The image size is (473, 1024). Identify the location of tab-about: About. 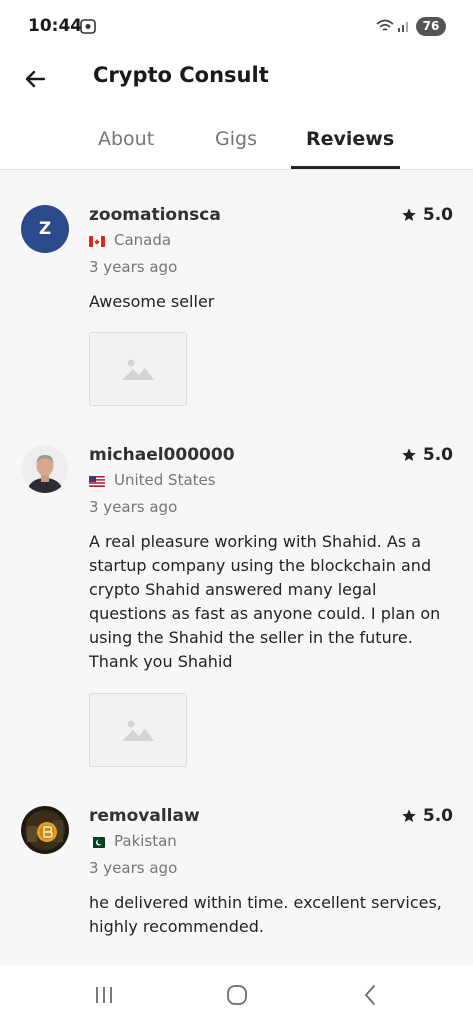
(126, 139).